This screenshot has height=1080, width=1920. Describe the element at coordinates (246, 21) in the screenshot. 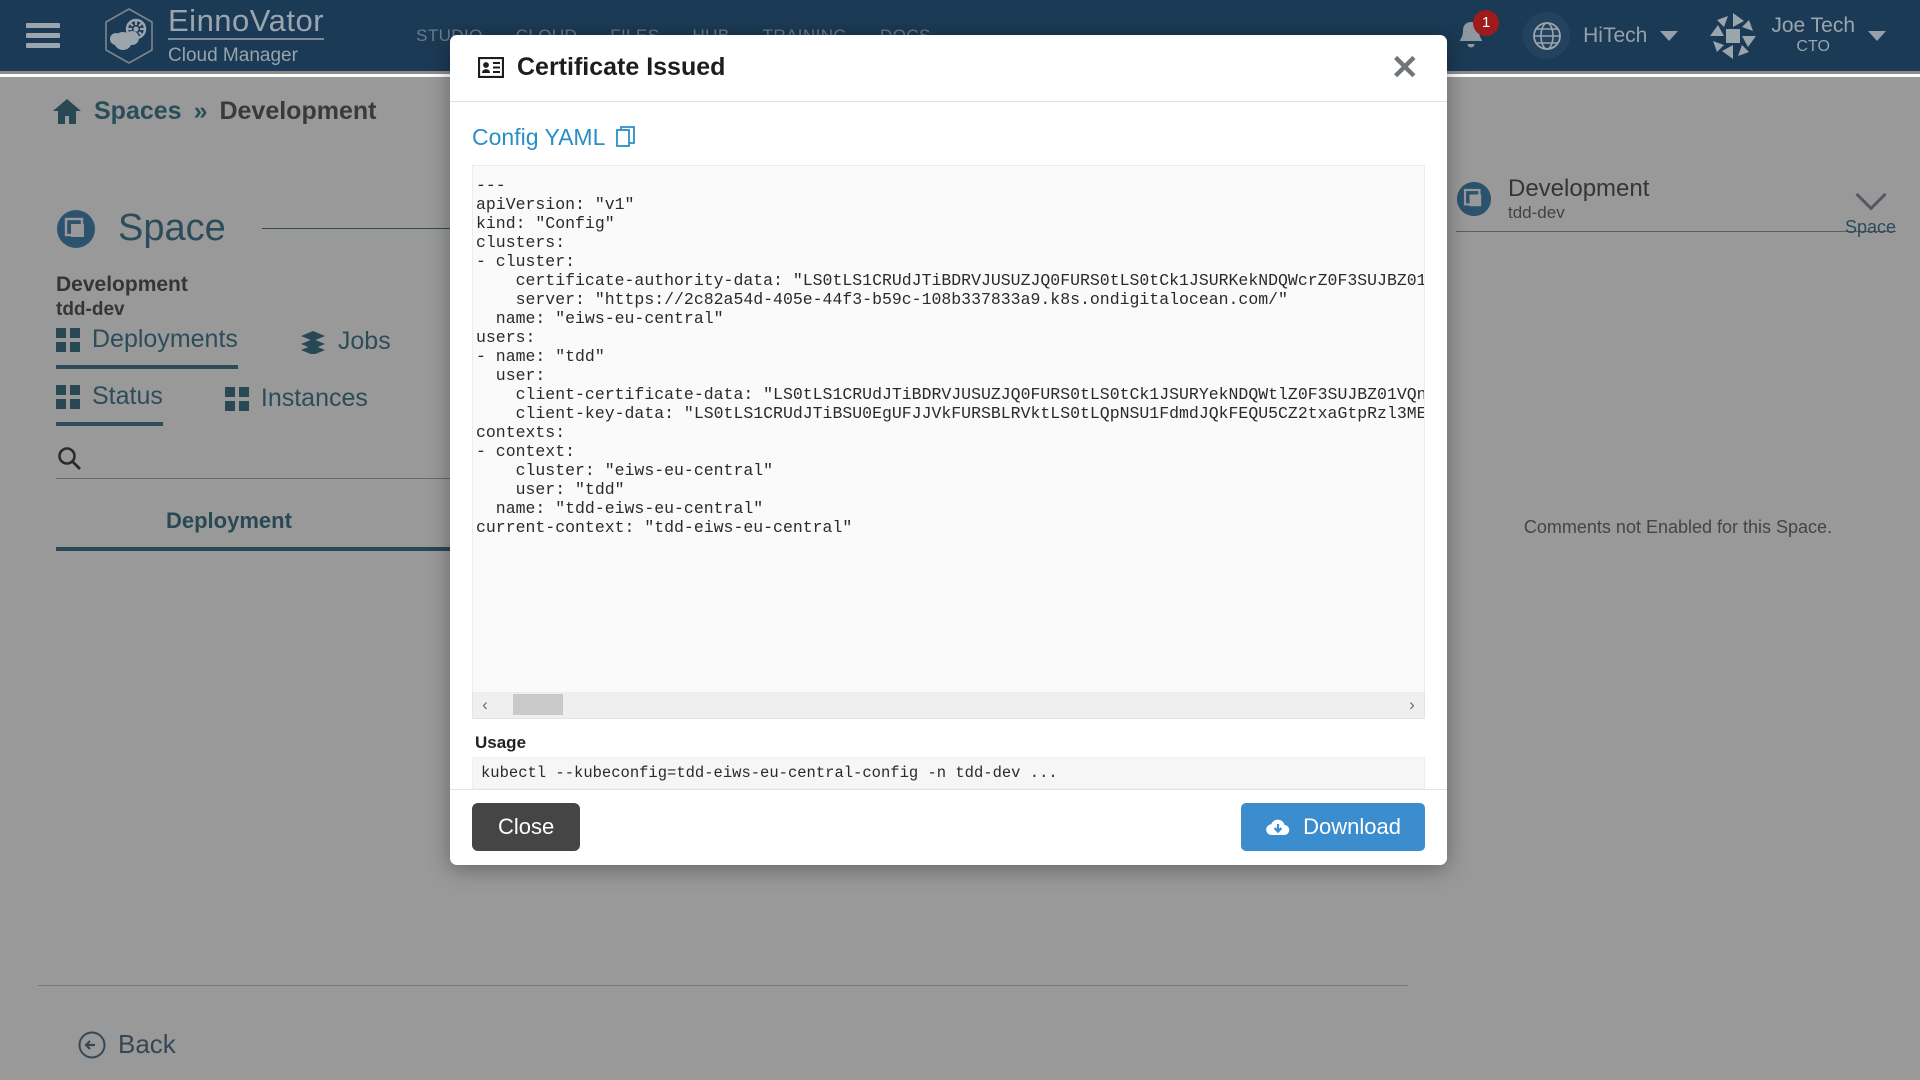

I see `brand-name: EinnoVator` at that location.